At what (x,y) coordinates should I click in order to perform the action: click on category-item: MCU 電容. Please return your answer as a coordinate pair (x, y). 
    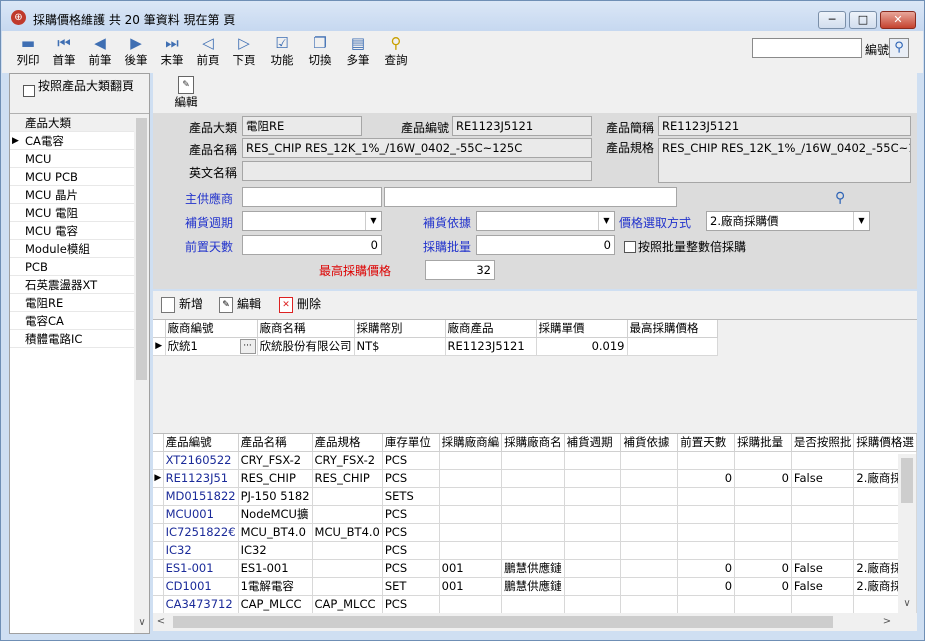
    Looking at the image, I should click on (72, 231).